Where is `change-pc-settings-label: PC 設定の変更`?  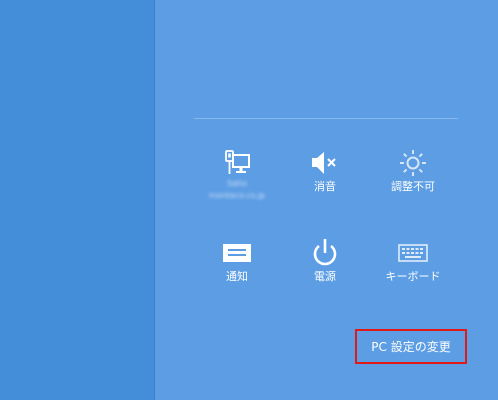
change-pc-settings-label: PC 設定の変更 is located at coordinates (411, 347).